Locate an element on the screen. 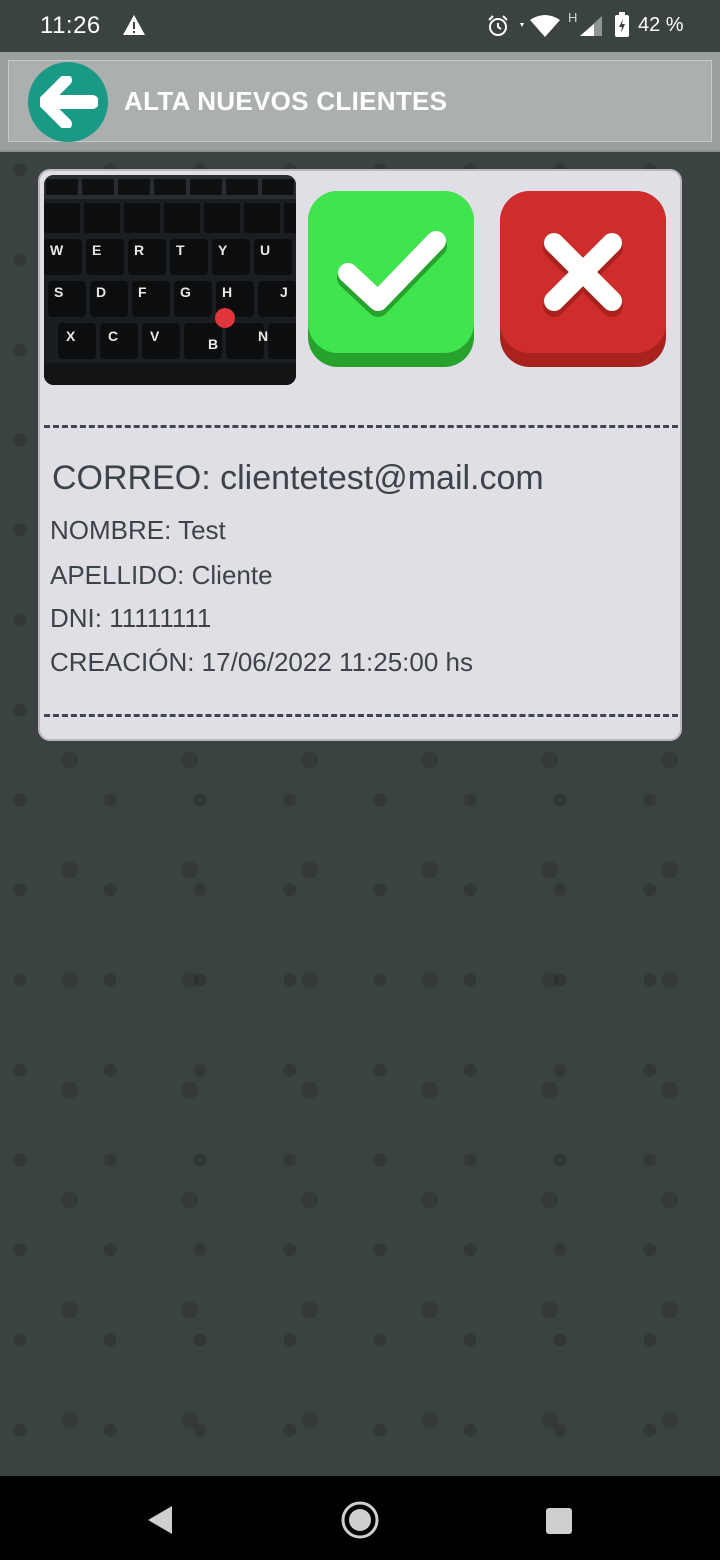 This screenshot has width=720, height=1560. svg-text: E is located at coordinates (96, 250).